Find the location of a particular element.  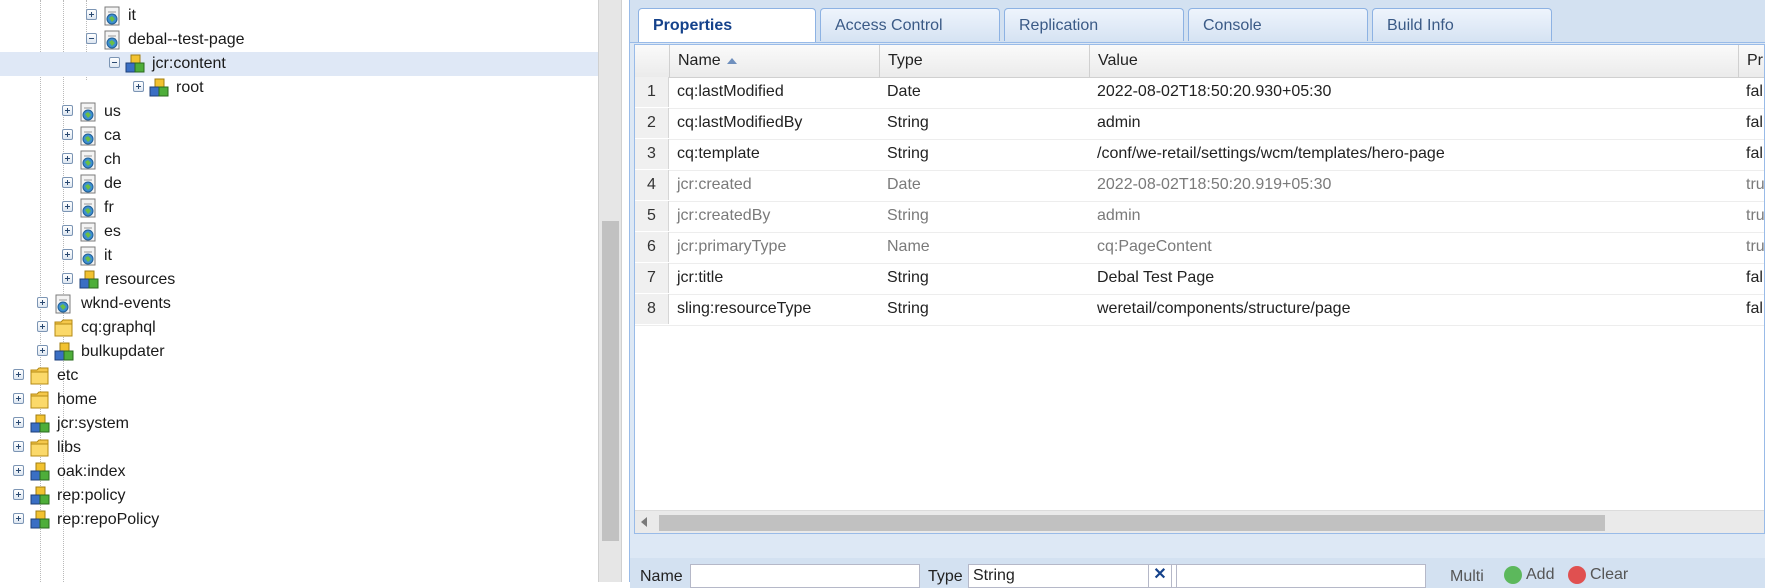

tree-node-fr: fr is located at coordinates (299, 208).